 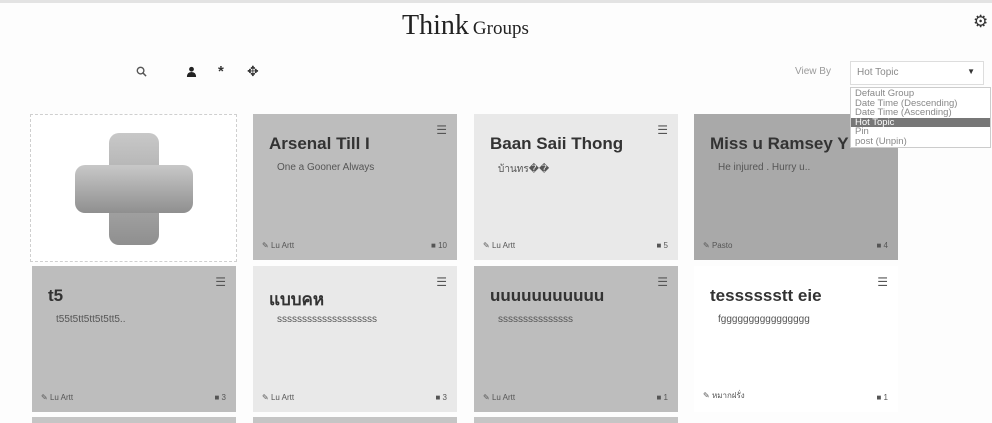 What do you see at coordinates (920, 94) in the screenshot?
I see `option-default-group: Default Group` at bounding box center [920, 94].